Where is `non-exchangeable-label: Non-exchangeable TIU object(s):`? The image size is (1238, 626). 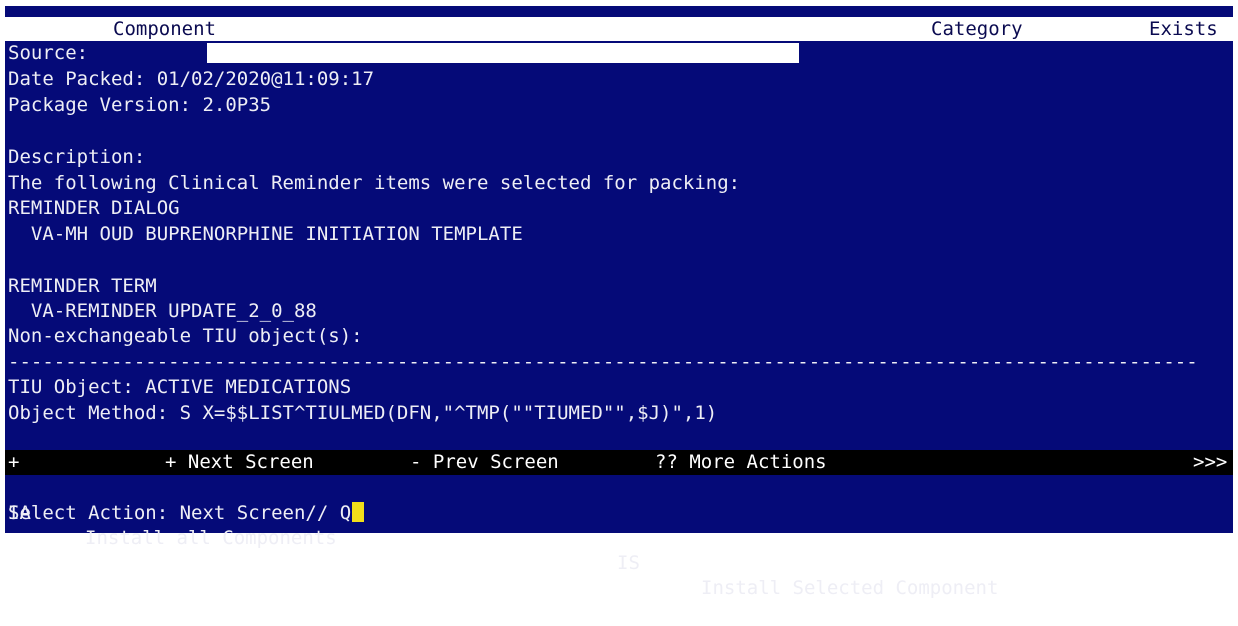
non-exchangeable-label: Non-exchangeable TIU object(s): is located at coordinates (185, 336).